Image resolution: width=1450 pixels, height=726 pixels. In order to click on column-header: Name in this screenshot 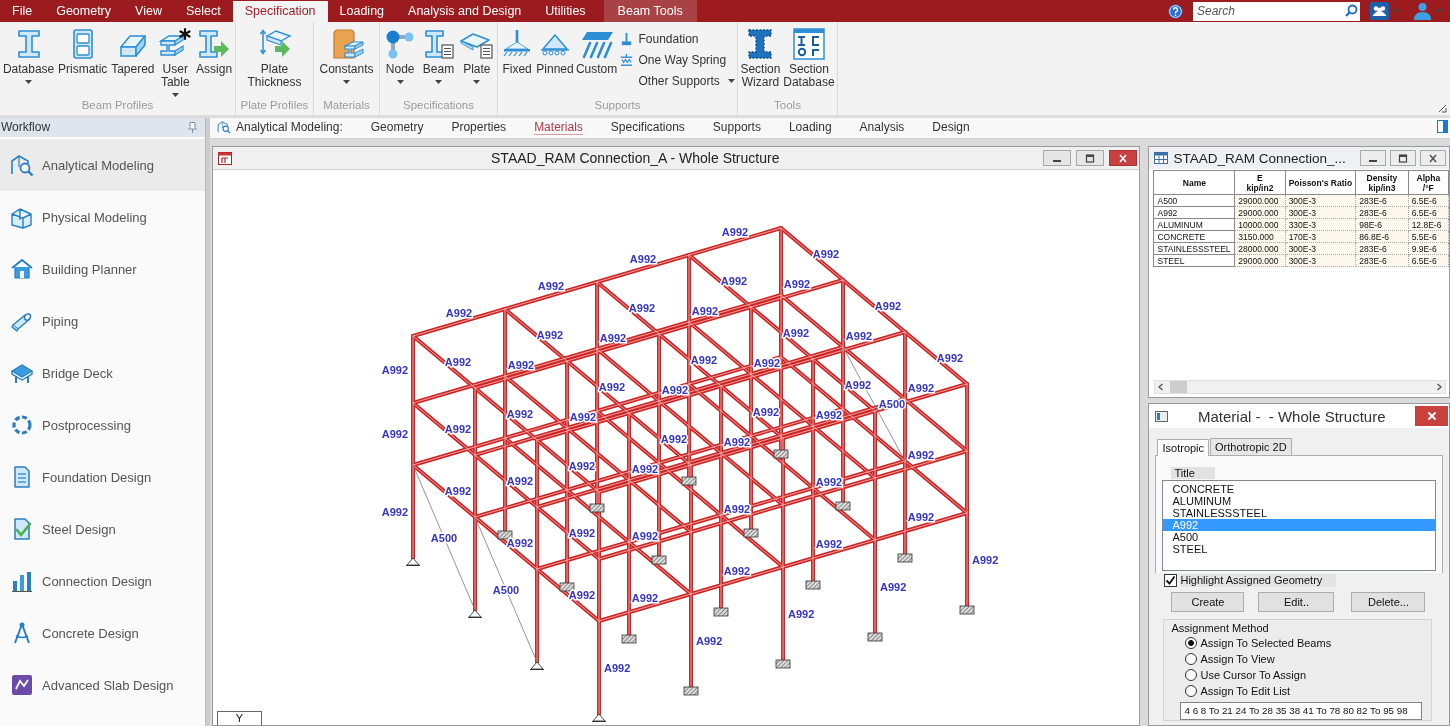, I will do `click(1194, 182)`.